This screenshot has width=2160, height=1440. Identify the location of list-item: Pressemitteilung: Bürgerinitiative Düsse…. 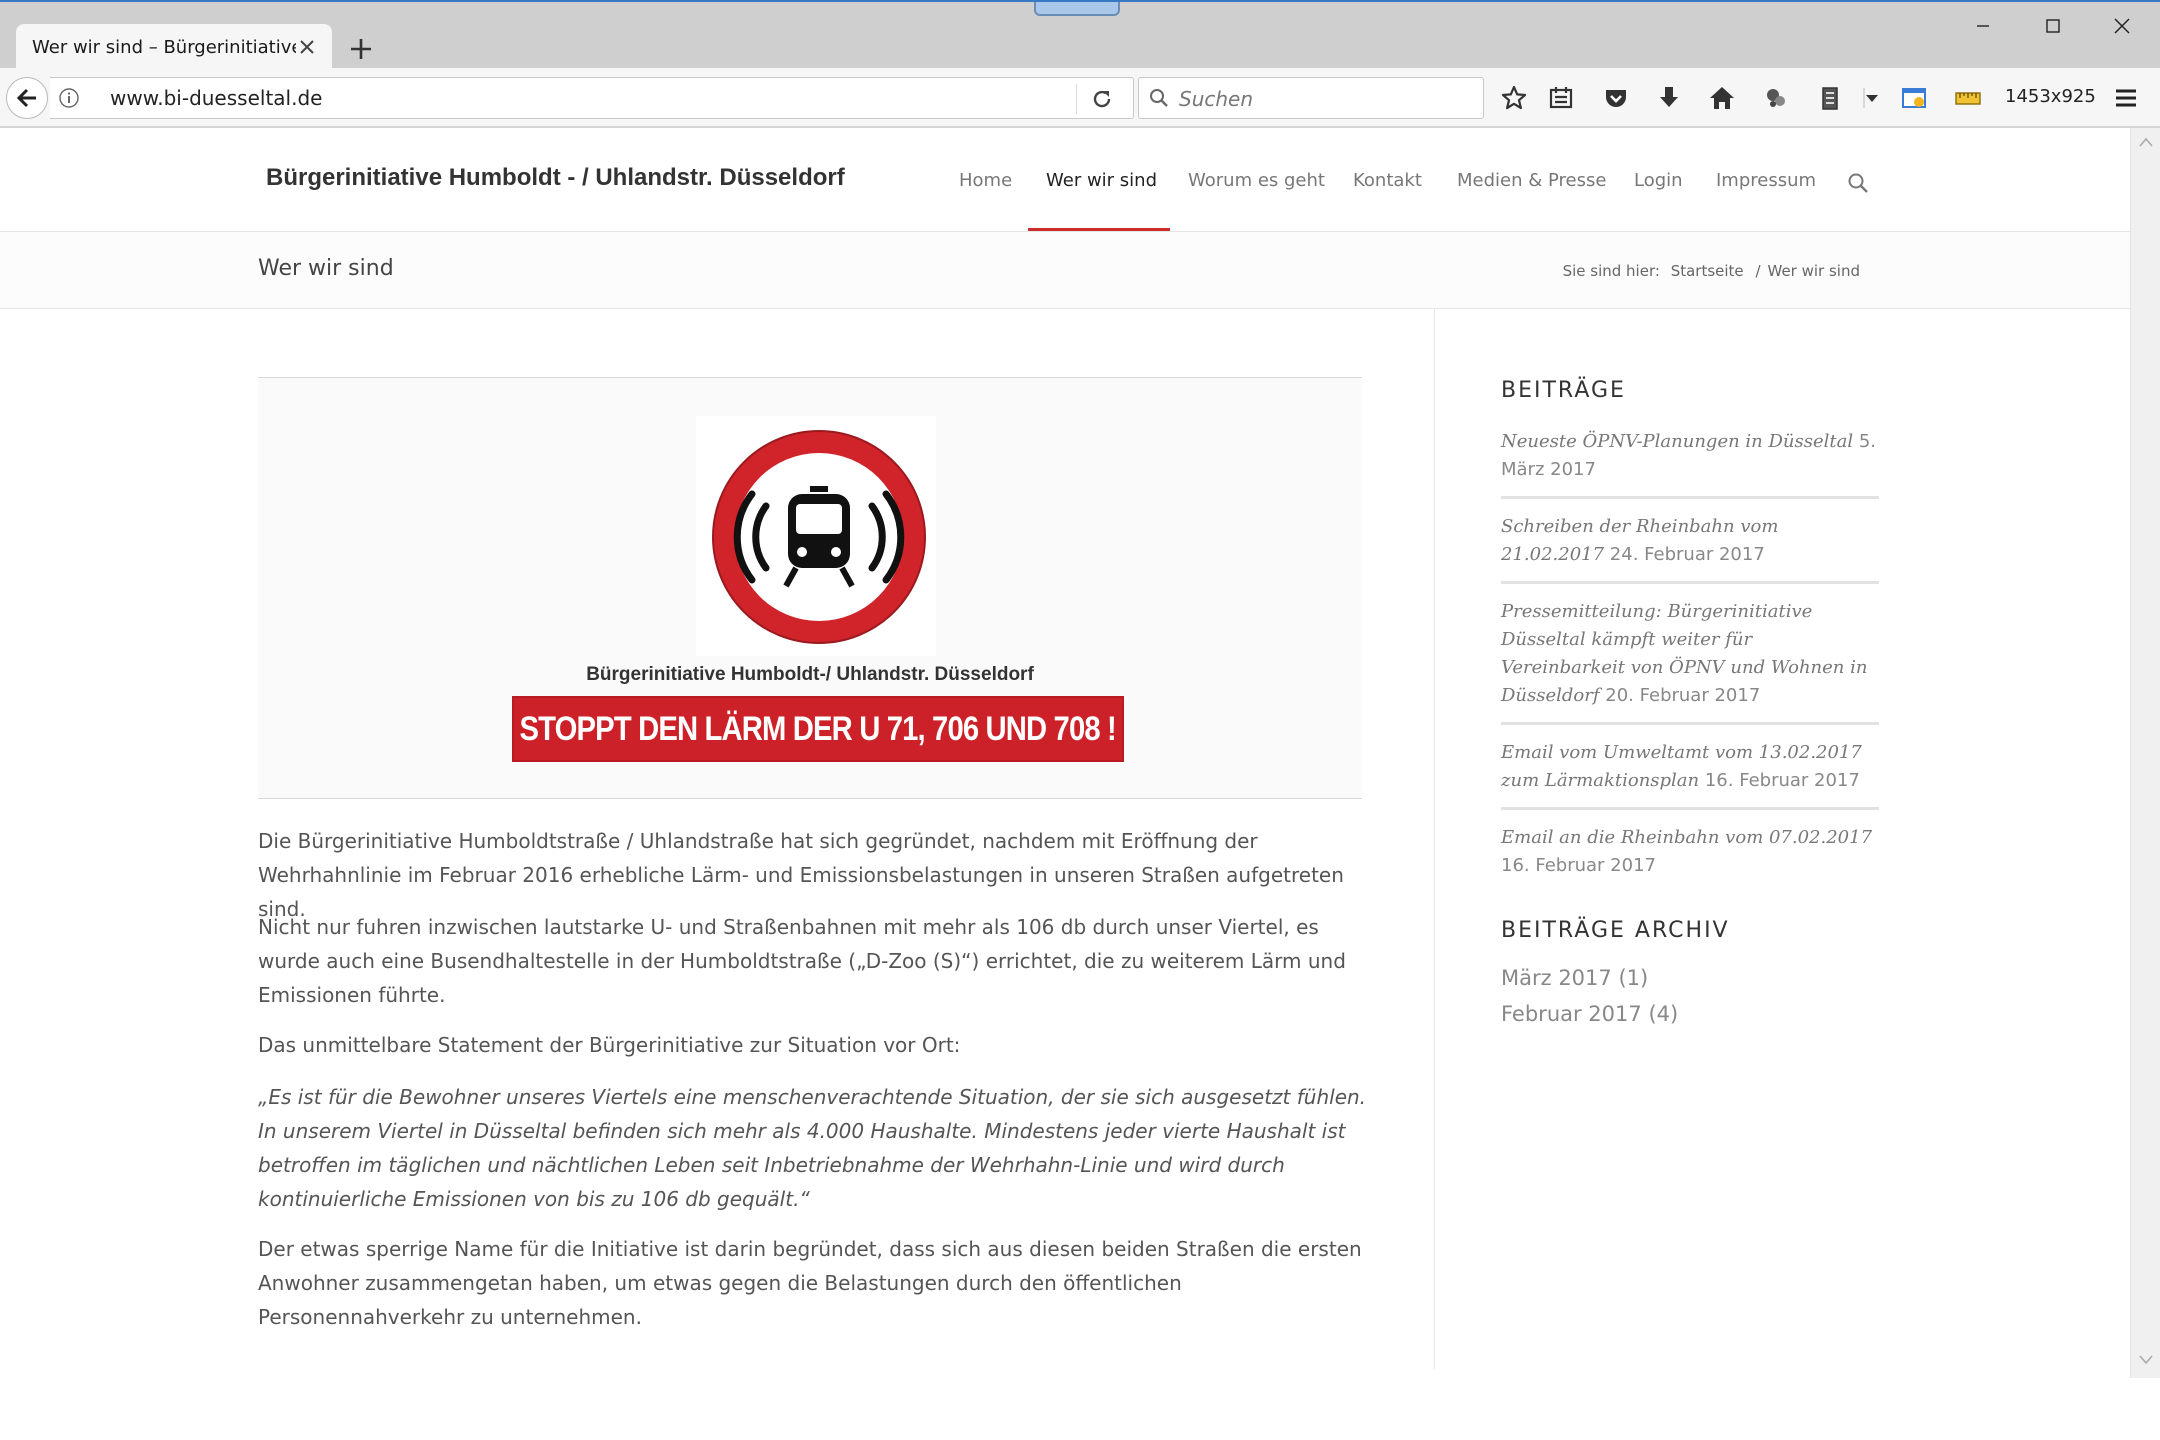
(1690, 661).